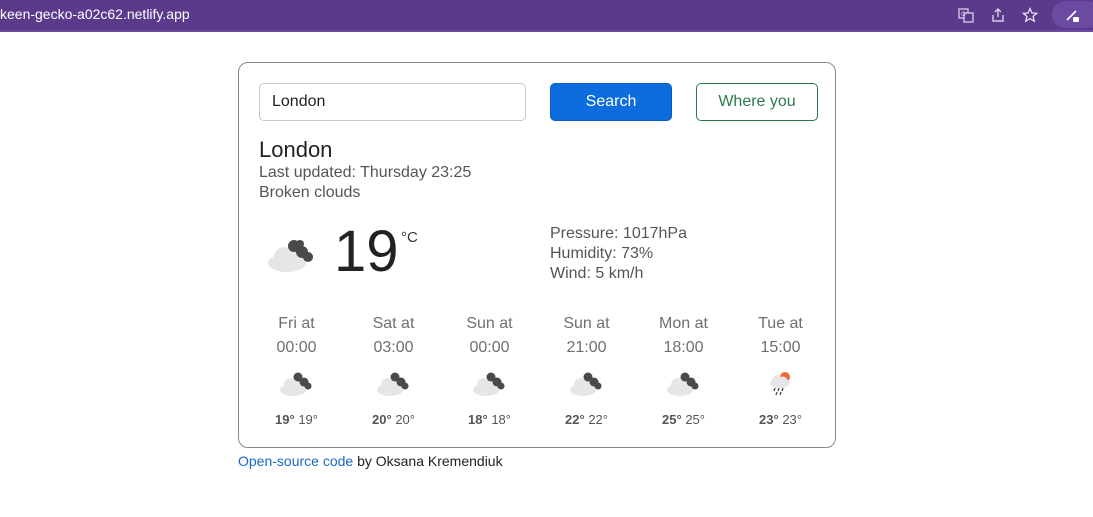  I want to click on current-temperature: 19, so click(366, 251).